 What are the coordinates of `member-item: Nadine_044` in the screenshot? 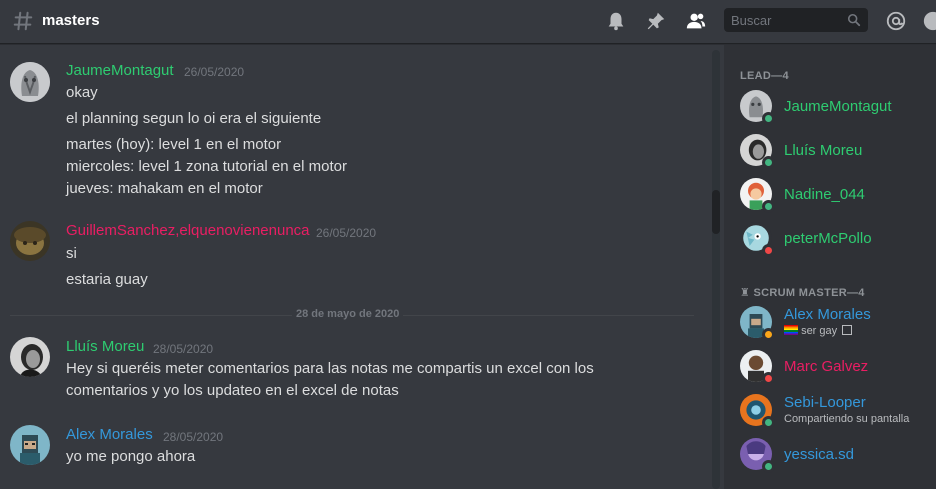 It's located at (830, 198).